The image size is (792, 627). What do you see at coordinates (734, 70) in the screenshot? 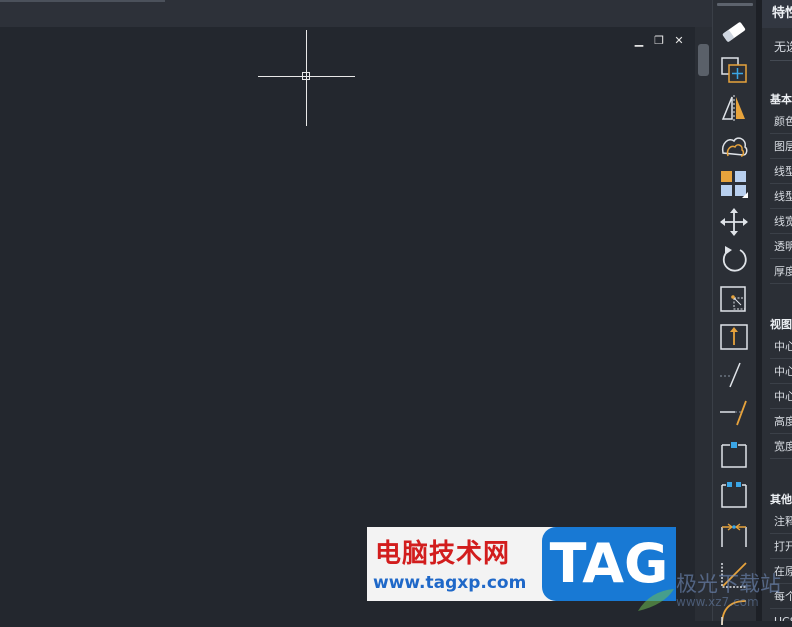
I see `copy-icon` at bounding box center [734, 70].